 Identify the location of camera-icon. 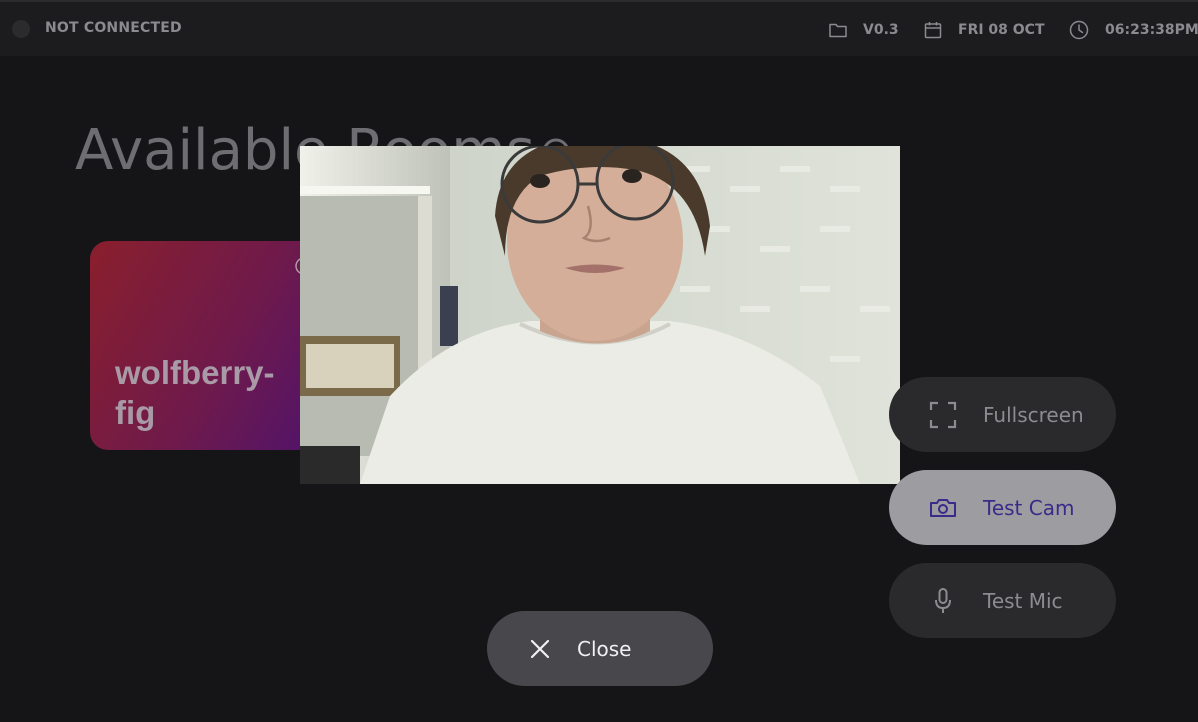
(943, 507).